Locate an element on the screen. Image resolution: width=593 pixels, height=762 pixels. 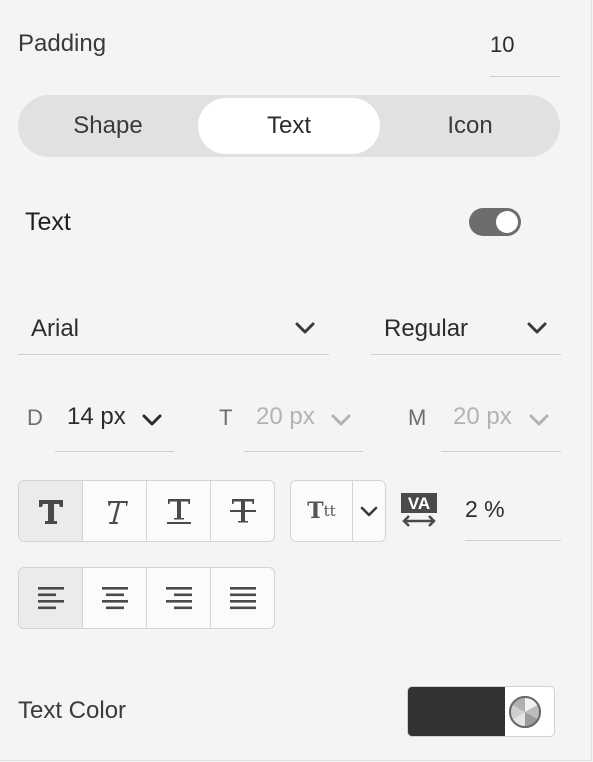
align-right-button is located at coordinates (179, 598).